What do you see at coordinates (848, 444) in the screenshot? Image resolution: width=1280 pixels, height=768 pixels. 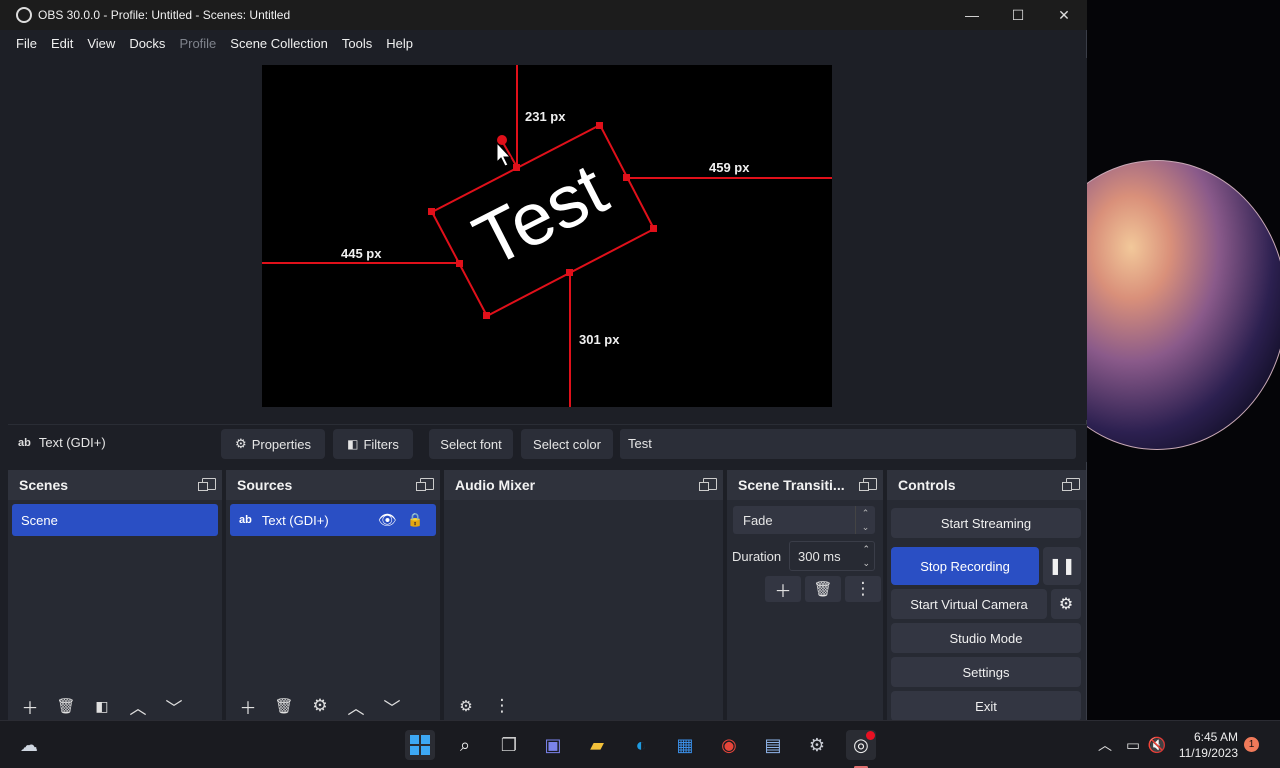 I see `text-value-field: Test` at bounding box center [848, 444].